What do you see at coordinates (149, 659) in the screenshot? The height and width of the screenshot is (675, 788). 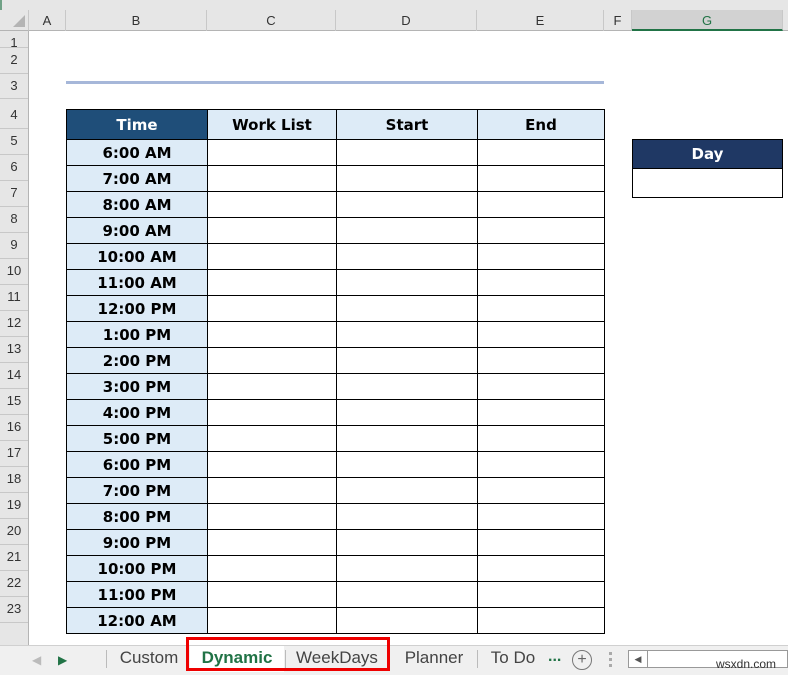 I see `tab-custom: Custom` at bounding box center [149, 659].